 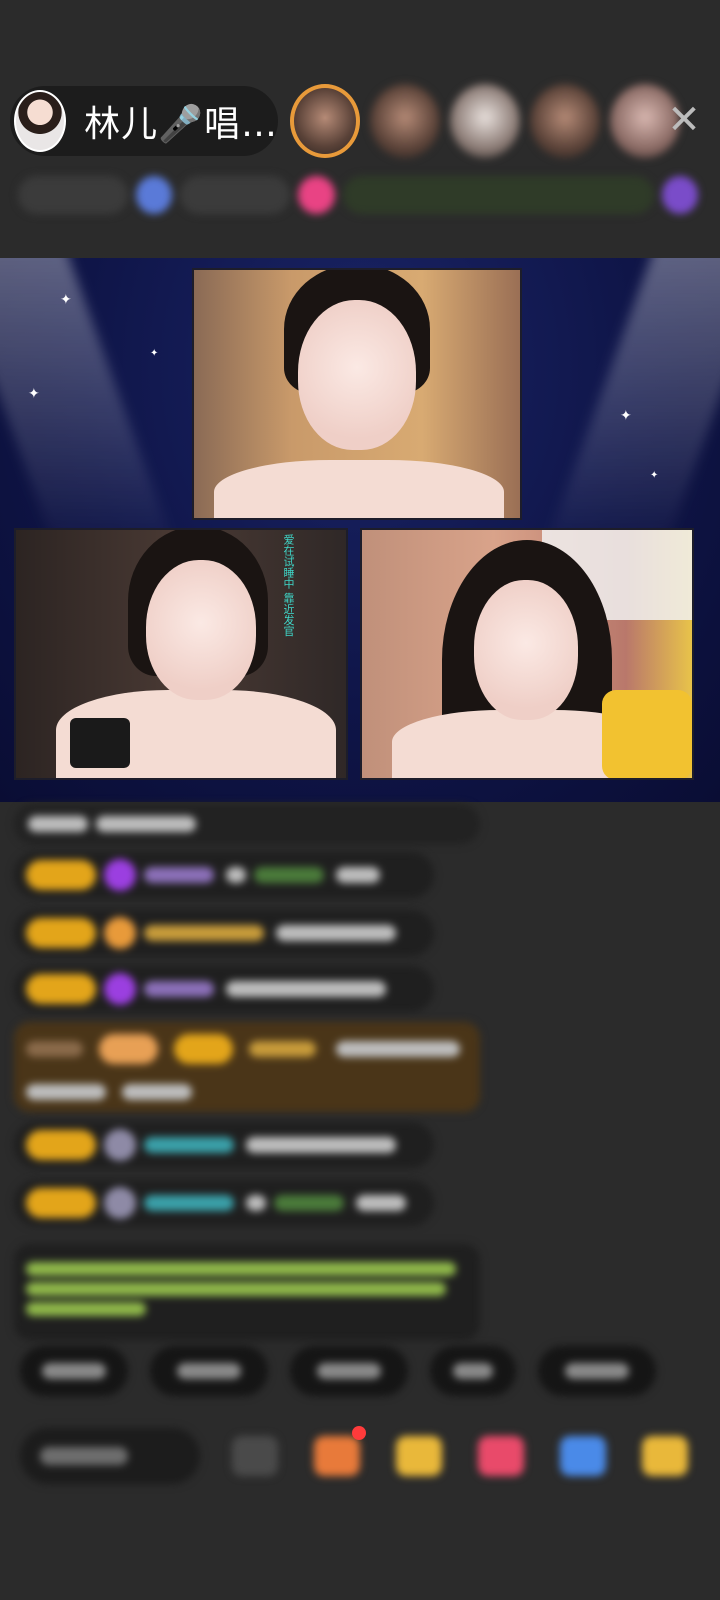 What do you see at coordinates (89, 408) in the screenshot?
I see `spotlight-left` at bounding box center [89, 408].